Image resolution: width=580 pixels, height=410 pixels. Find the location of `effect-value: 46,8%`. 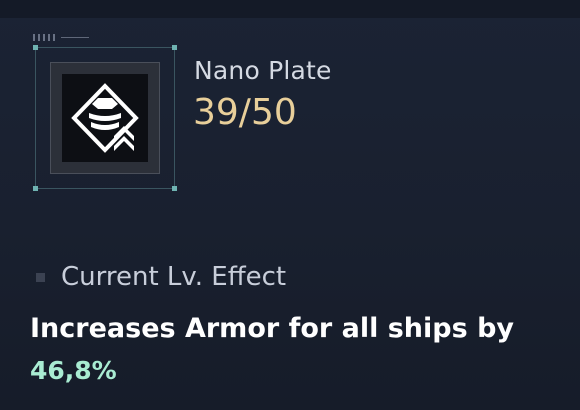

effect-value: 46,8% is located at coordinates (73, 370).